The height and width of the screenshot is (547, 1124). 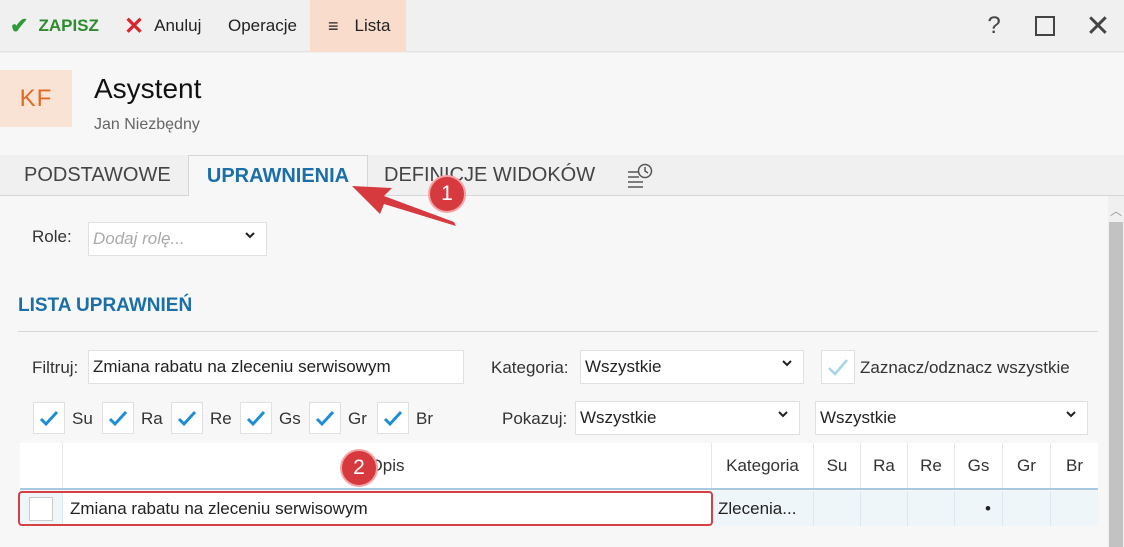 I want to click on column-header-kategoria: Kategoria, so click(x=762, y=465).